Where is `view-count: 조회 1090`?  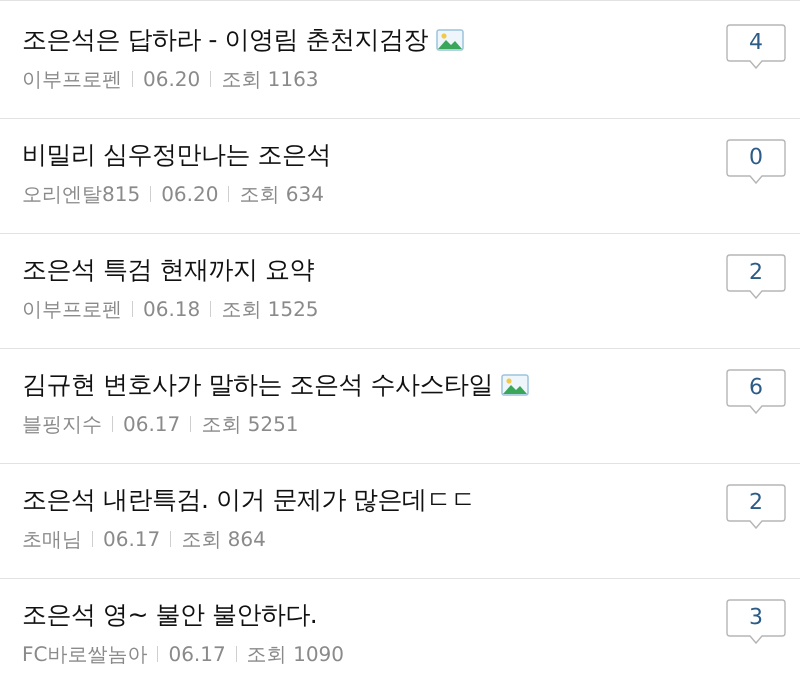 view-count: 조회 1090 is located at coordinates (295, 654).